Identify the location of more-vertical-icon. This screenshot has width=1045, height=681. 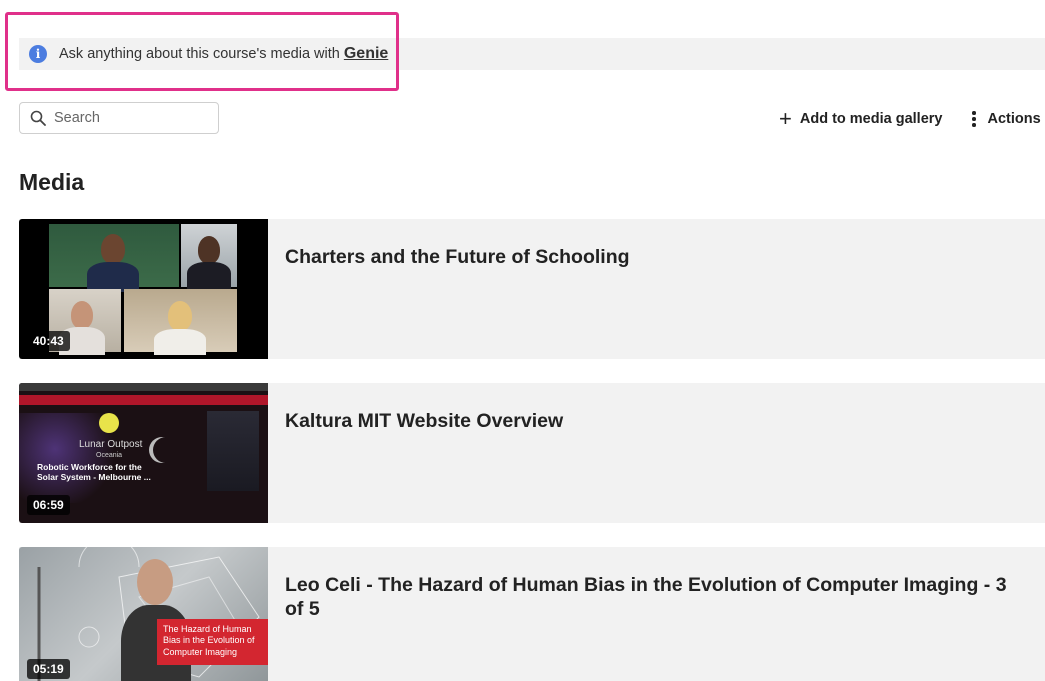
(974, 119).